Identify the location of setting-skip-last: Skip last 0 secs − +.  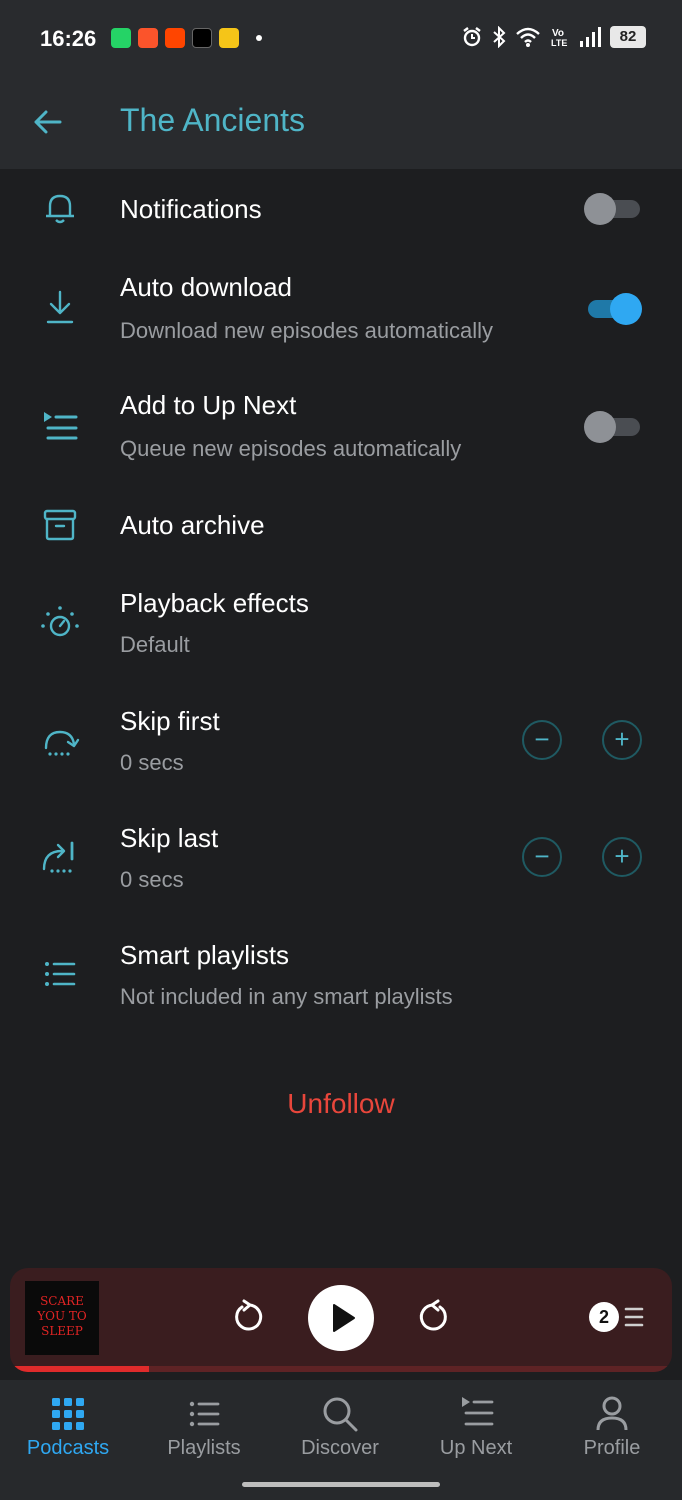
(341, 861).